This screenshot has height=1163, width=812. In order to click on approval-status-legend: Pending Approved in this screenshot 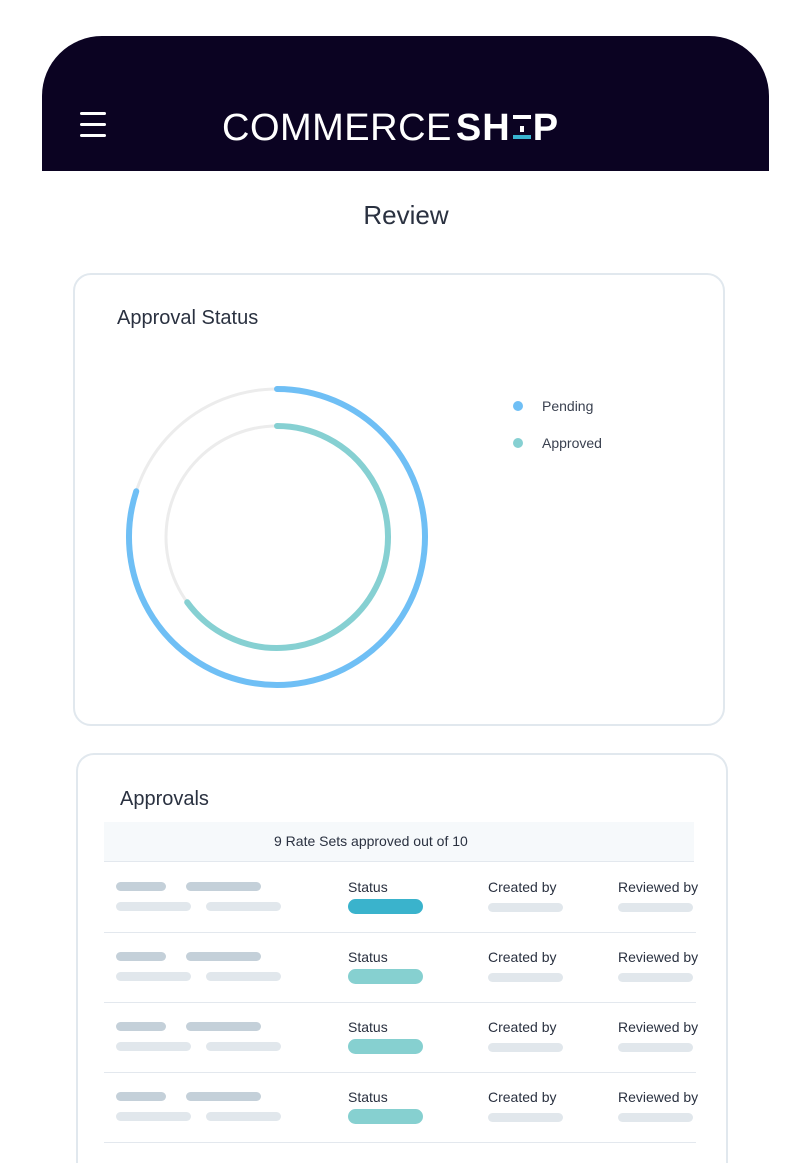, I will do `click(557, 424)`.